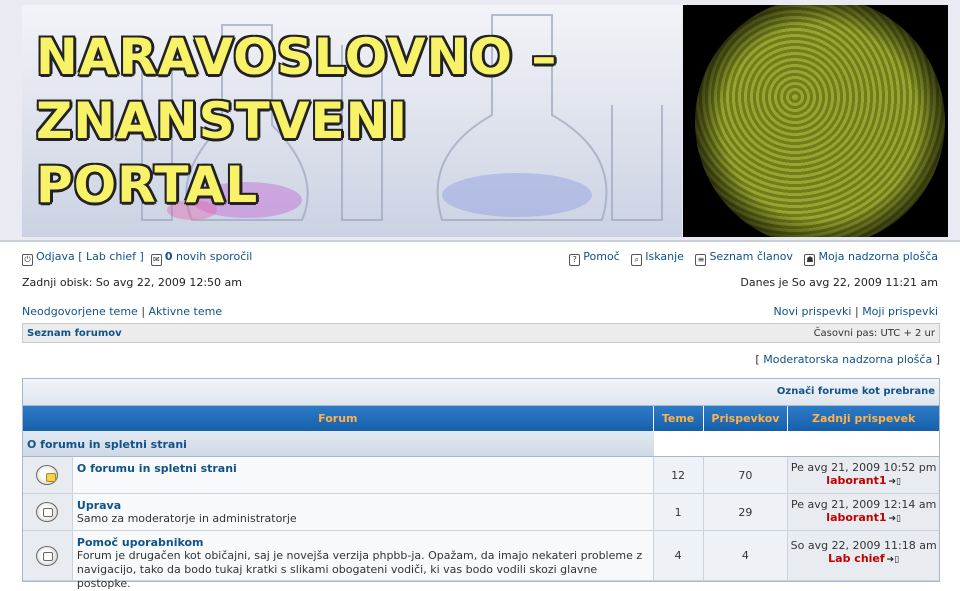 The width and height of the screenshot is (960, 591). What do you see at coordinates (812, 311) in the screenshot?
I see `new-posts-link: Novi prispevki` at bounding box center [812, 311].